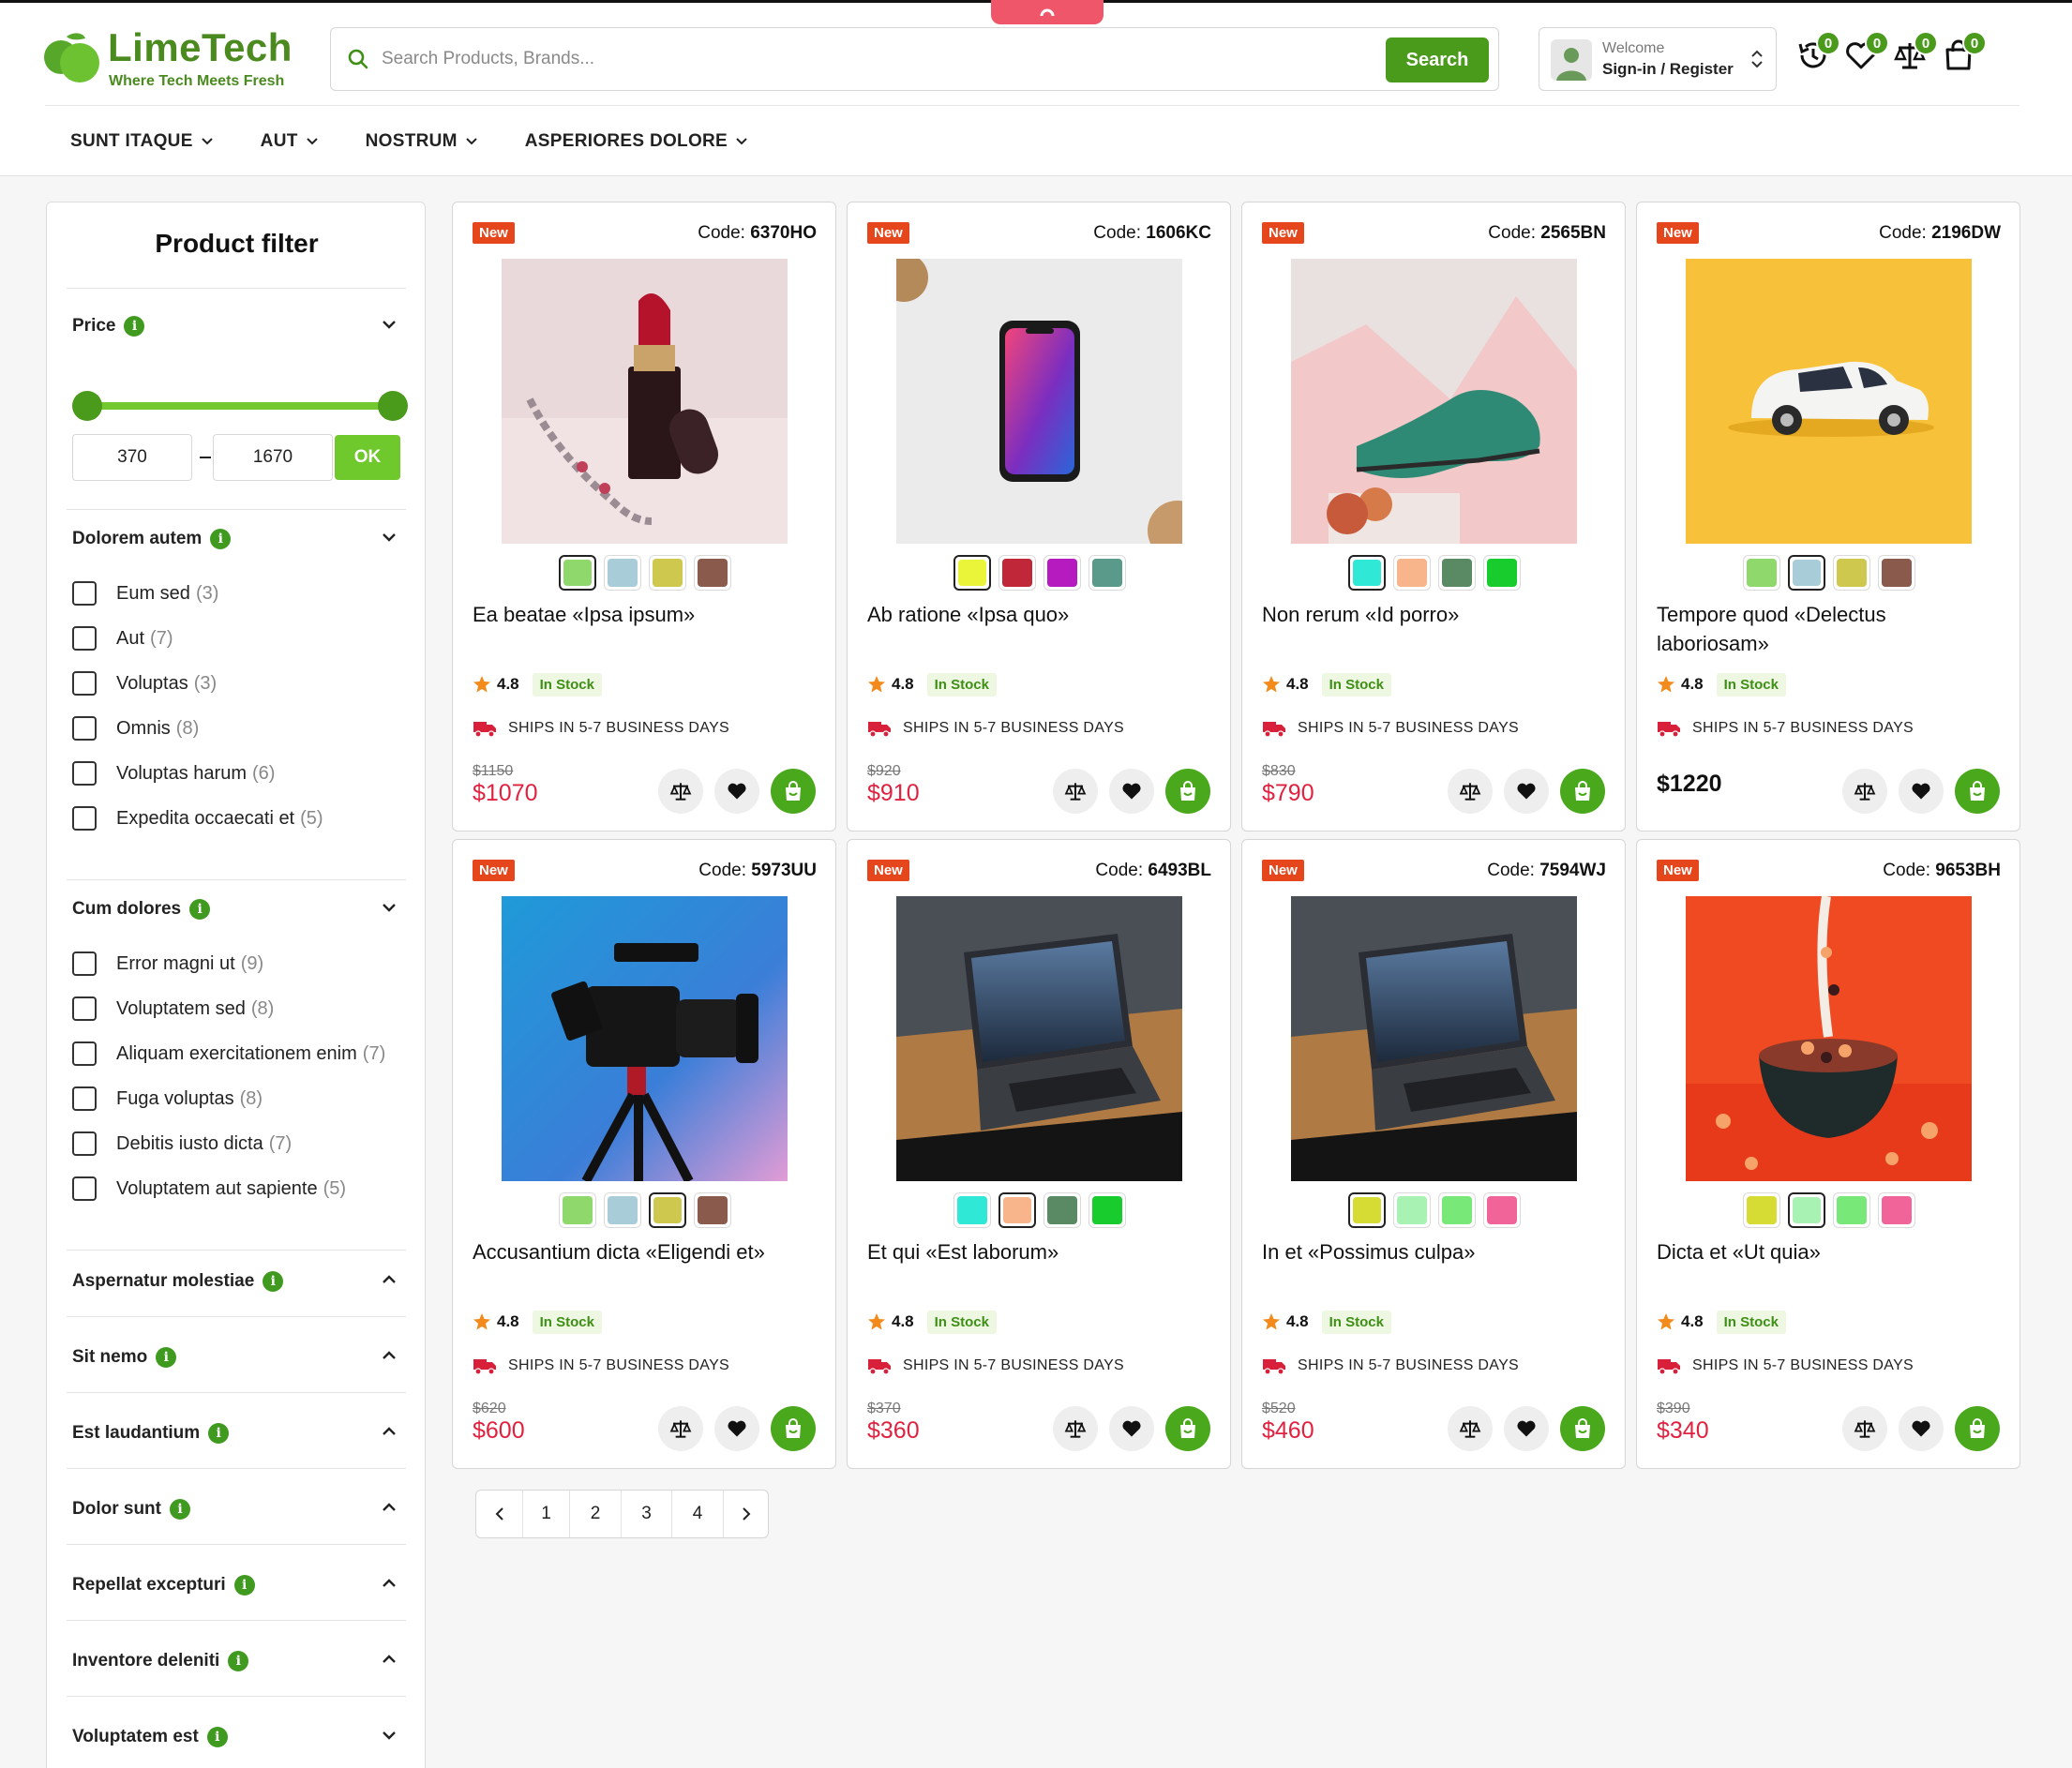 The width and height of the screenshot is (2072, 1768). Describe the element at coordinates (239, 1358) in the screenshot. I see `filter-section-header: Sit nemo i` at that location.